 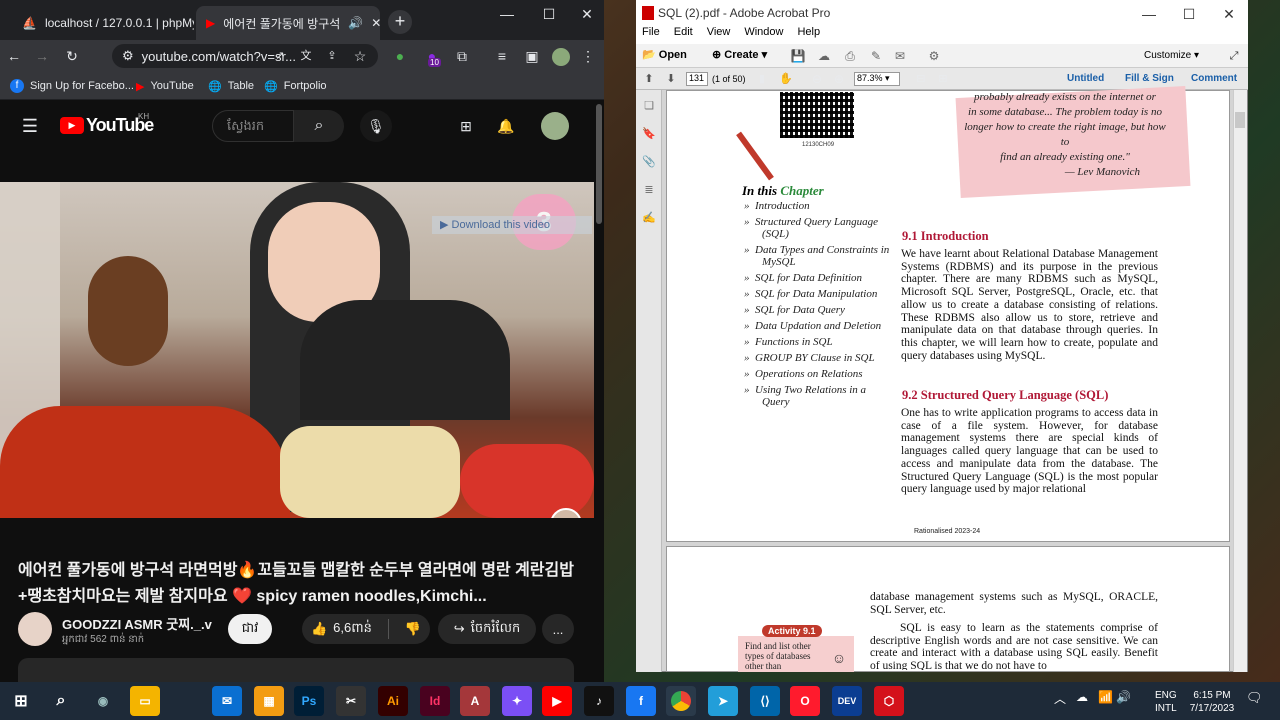 I want to click on telegram-icon: ➤, so click(x=723, y=701).